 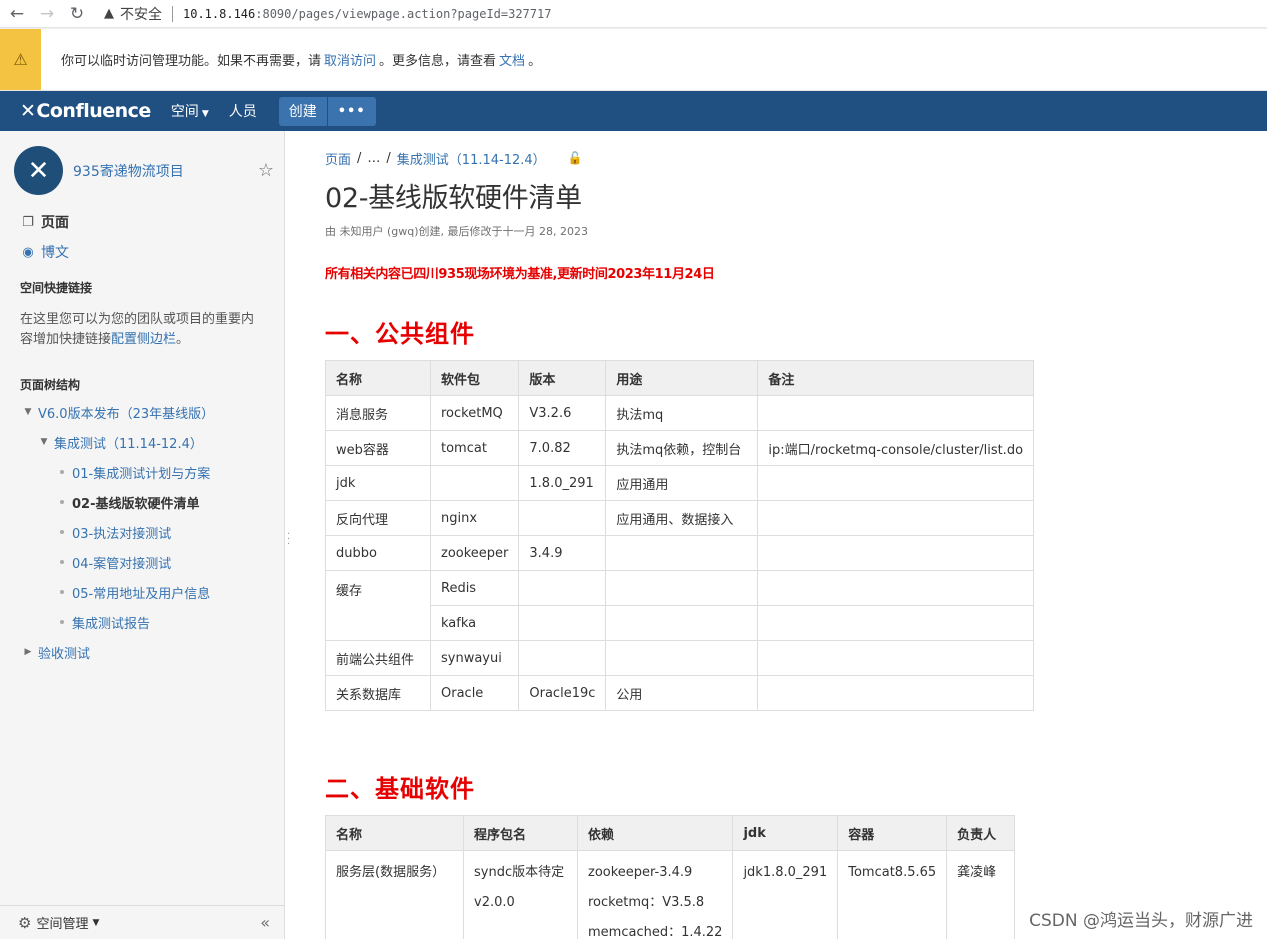 I want to click on more-create-button: •••, so click(x=351, y=111).